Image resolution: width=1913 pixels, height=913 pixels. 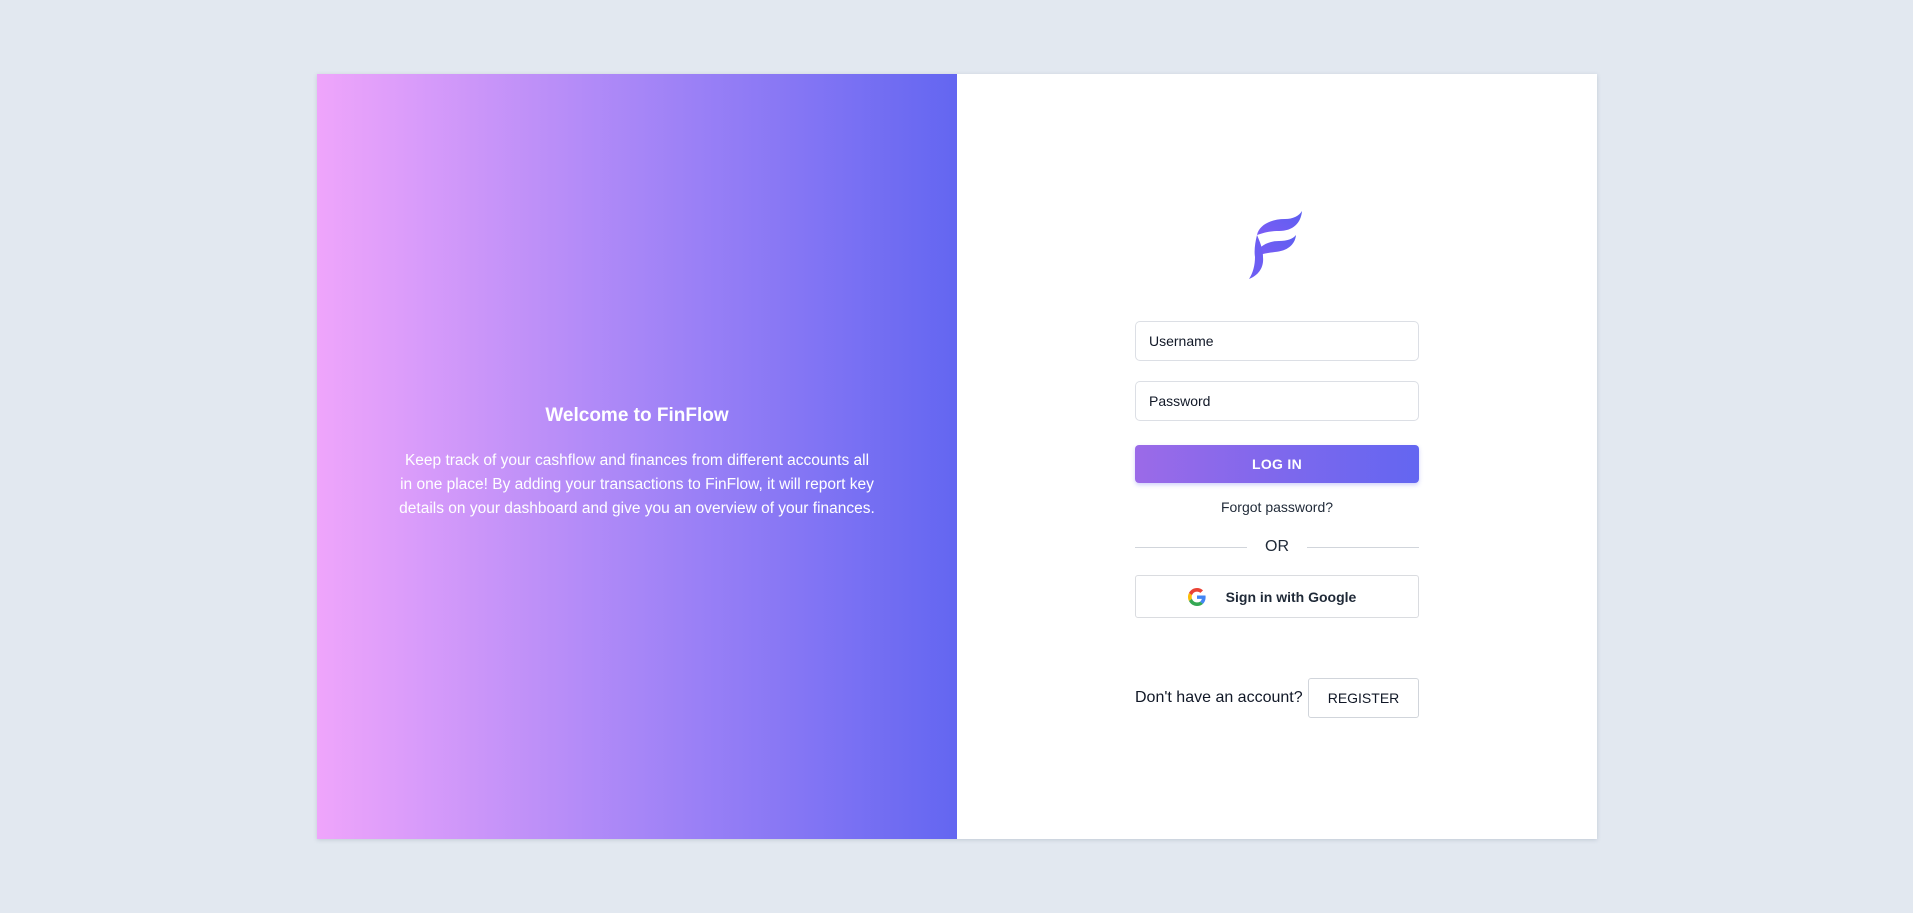 What do you see at coordinates (1277, 507) in the screenshot?
I see `forgot-password-link: Forgot password?` at bounding box center [1277, 507].